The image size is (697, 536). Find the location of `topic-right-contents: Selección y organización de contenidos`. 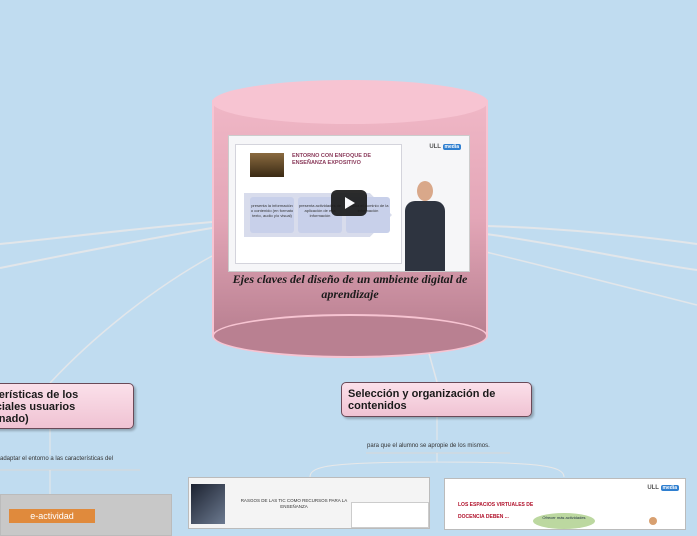

topic-right-contents: Selección y organización de contenidos is located at coordinates (436, 399).